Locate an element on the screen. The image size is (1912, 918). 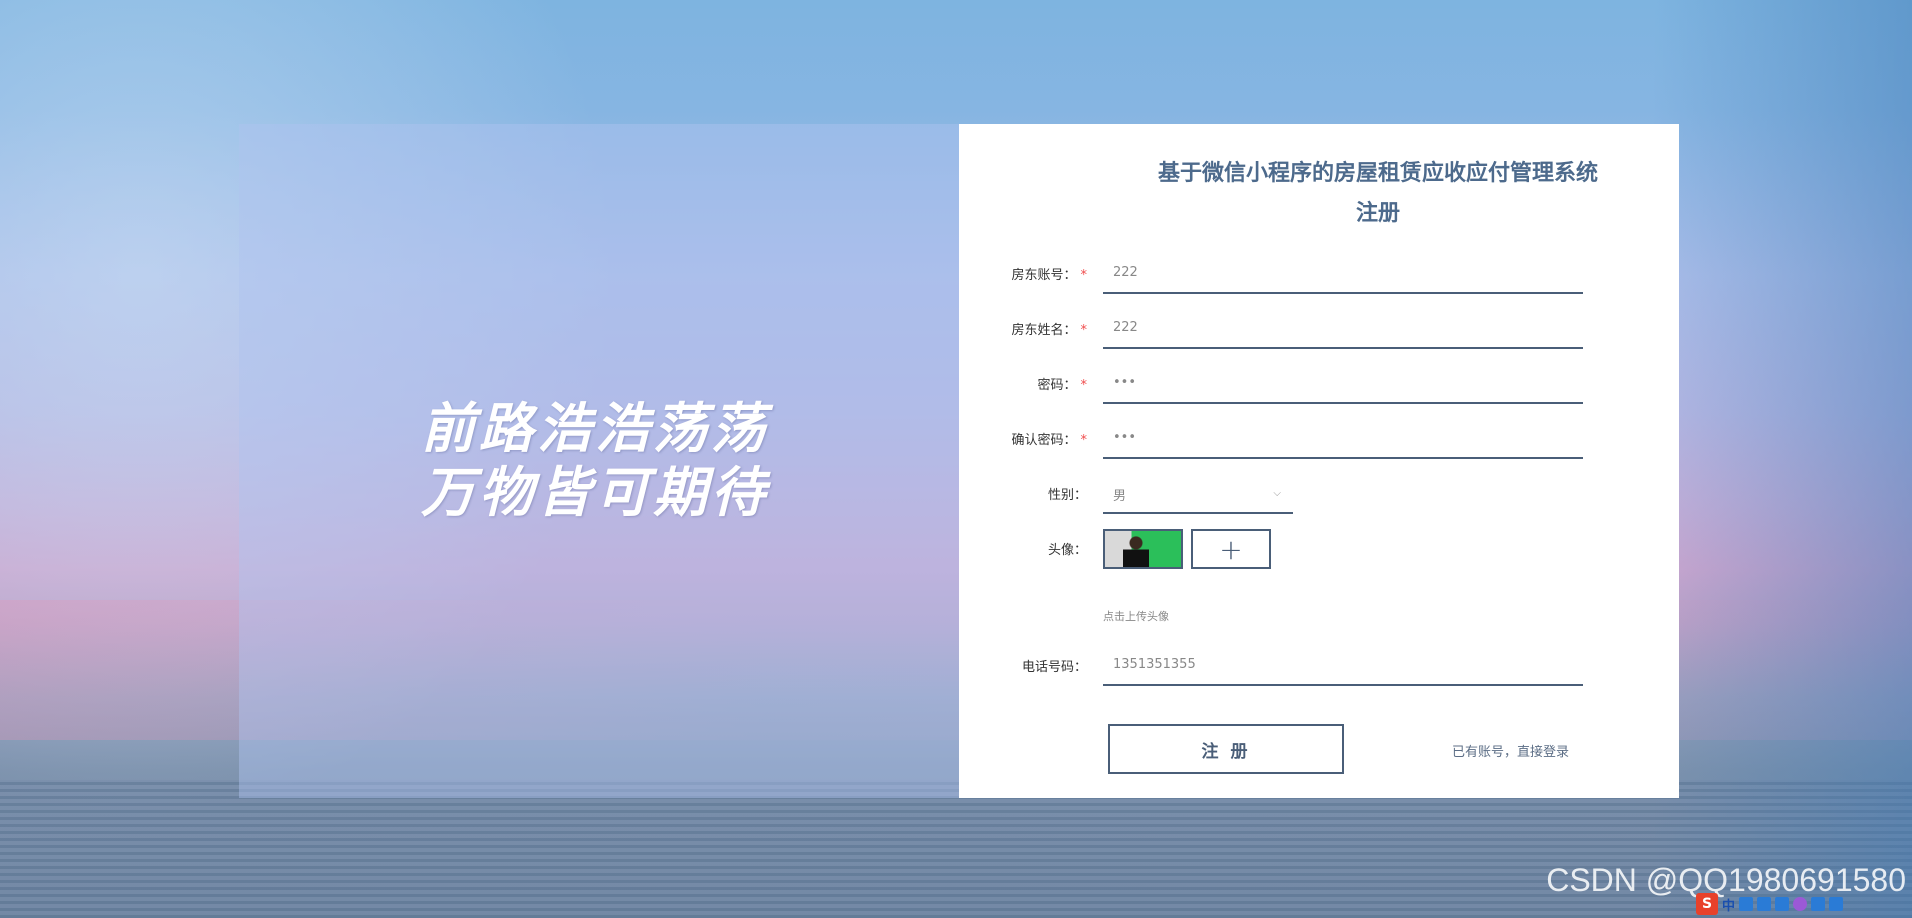
avatar-person-image is located at coordinates (1136, 551).